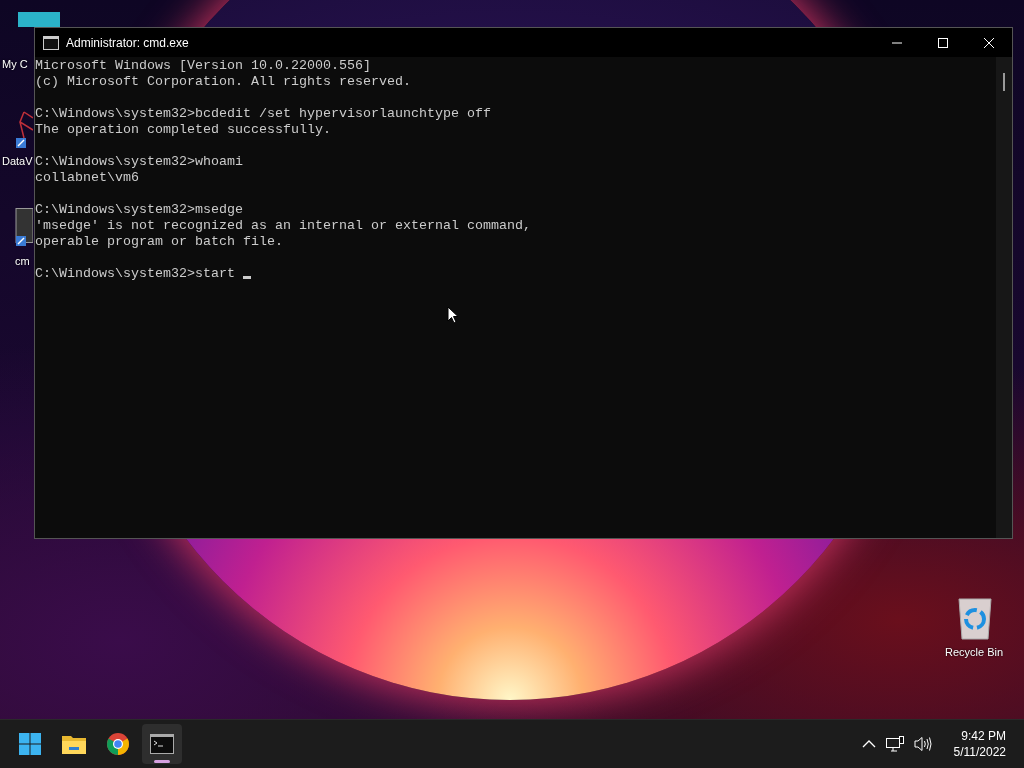 The width and height of the screenshot is (1024, 768). I want to click on console-line: Microsoft Windows [Version 10.0.22000.556], so click(203, 65).